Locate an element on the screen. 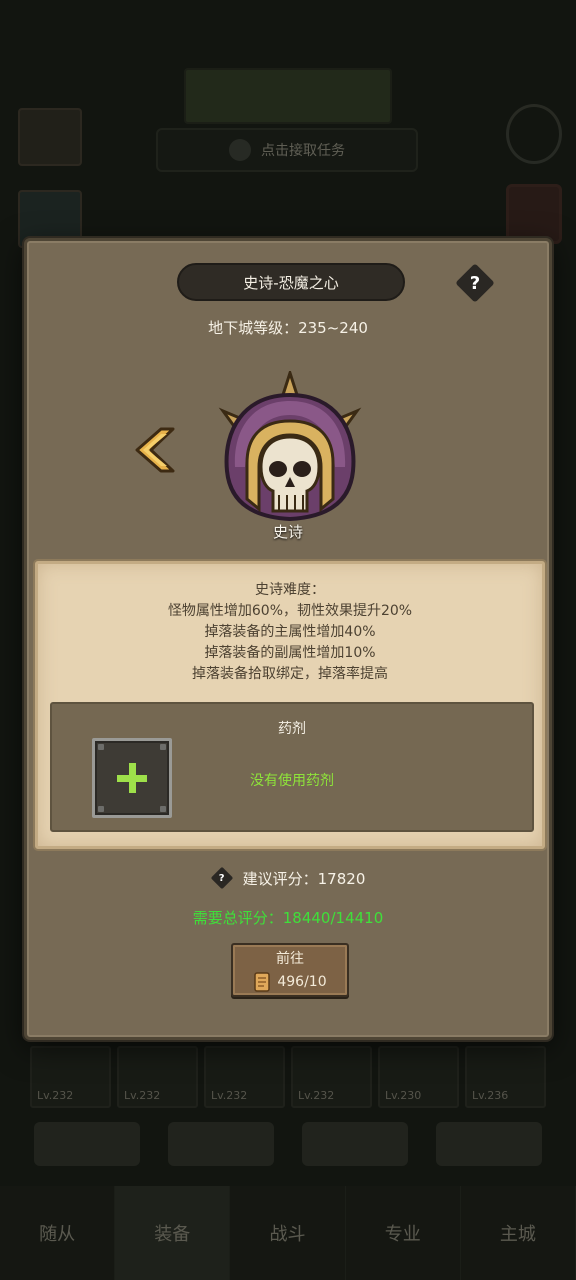  background-task-bar: 点击接取任务 is located at coordinates (287, 150).